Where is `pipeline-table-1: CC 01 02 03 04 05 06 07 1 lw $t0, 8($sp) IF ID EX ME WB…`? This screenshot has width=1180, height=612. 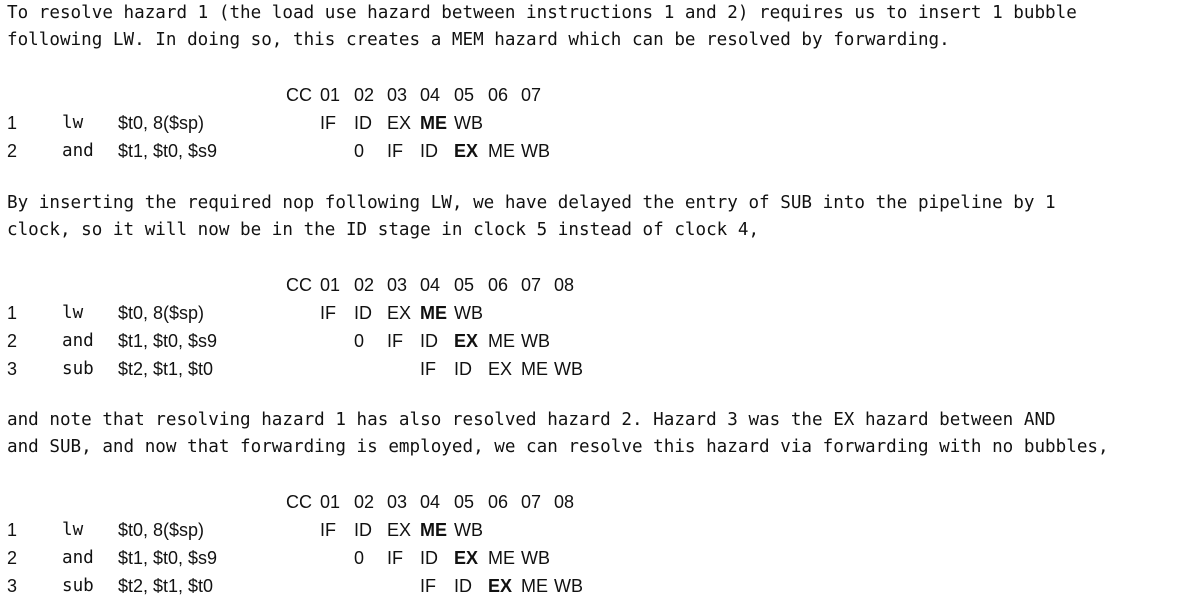 pipeline-table-1: CC 01 02 03 04 05 06 07 1 lw $t0, 8($sp) IF ID EX ME WB… is located at coordinates (590, 125).